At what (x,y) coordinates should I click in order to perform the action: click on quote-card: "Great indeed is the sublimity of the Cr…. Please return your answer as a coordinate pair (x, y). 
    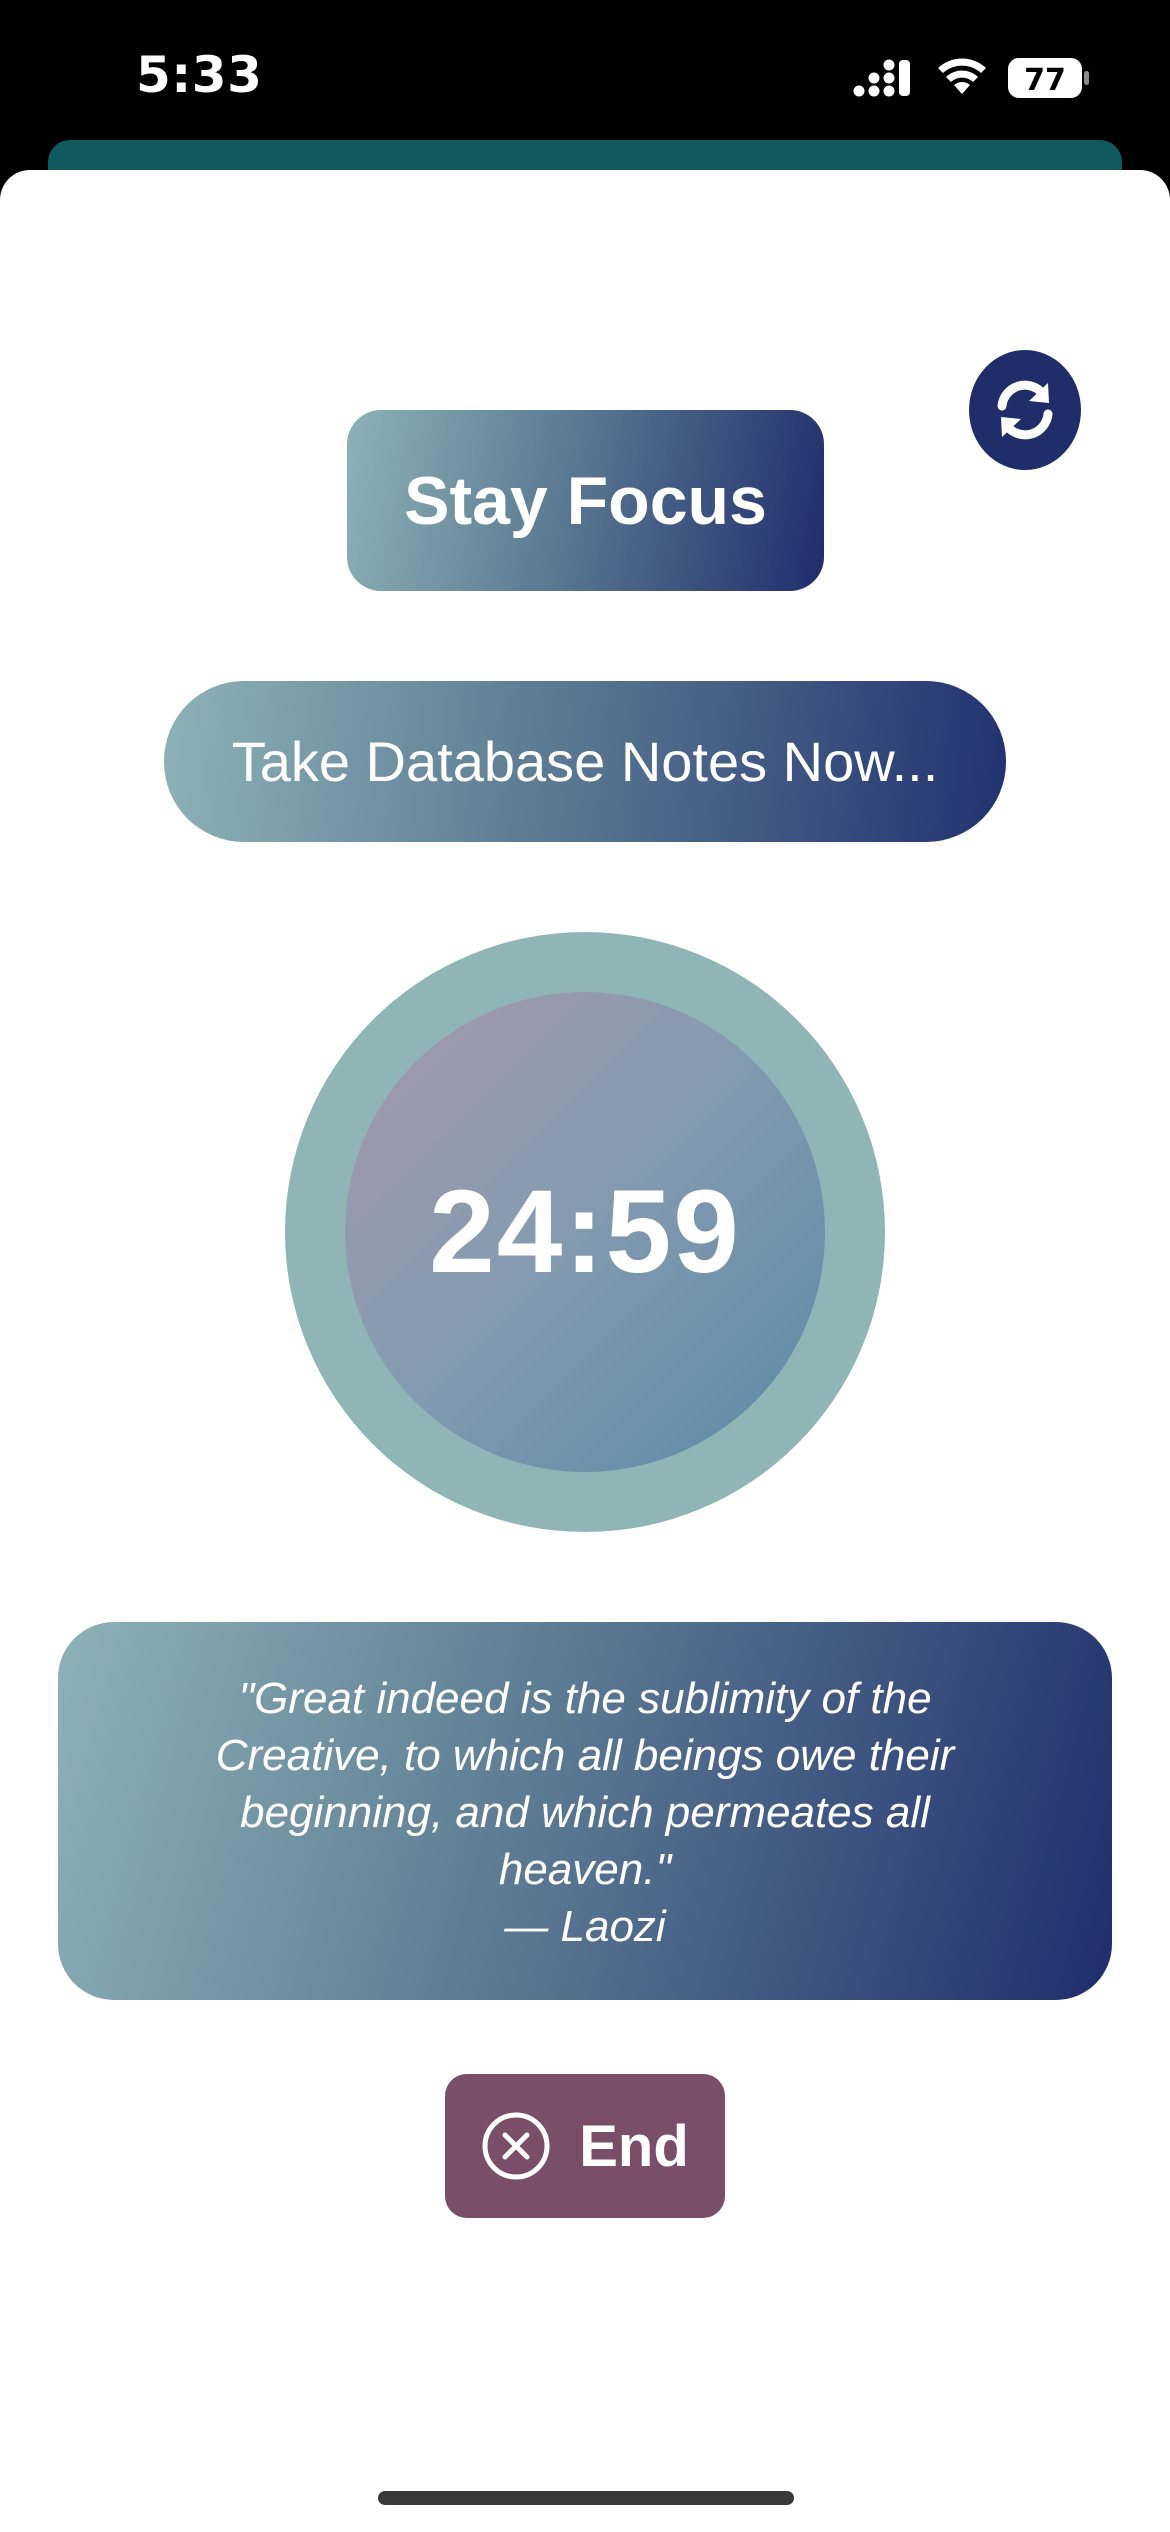
    Looking at the image, I should click on (585, 1811).